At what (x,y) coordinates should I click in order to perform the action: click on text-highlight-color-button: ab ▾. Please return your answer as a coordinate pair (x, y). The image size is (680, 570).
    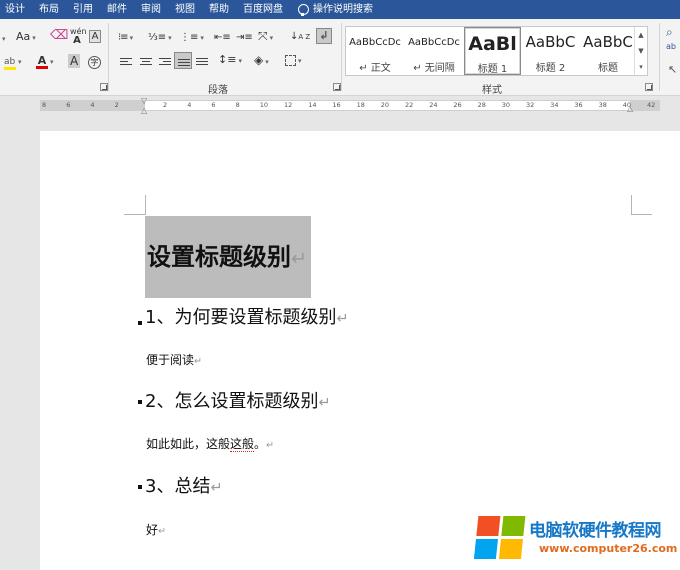
    Looking at the image, I should click on (13, 62).